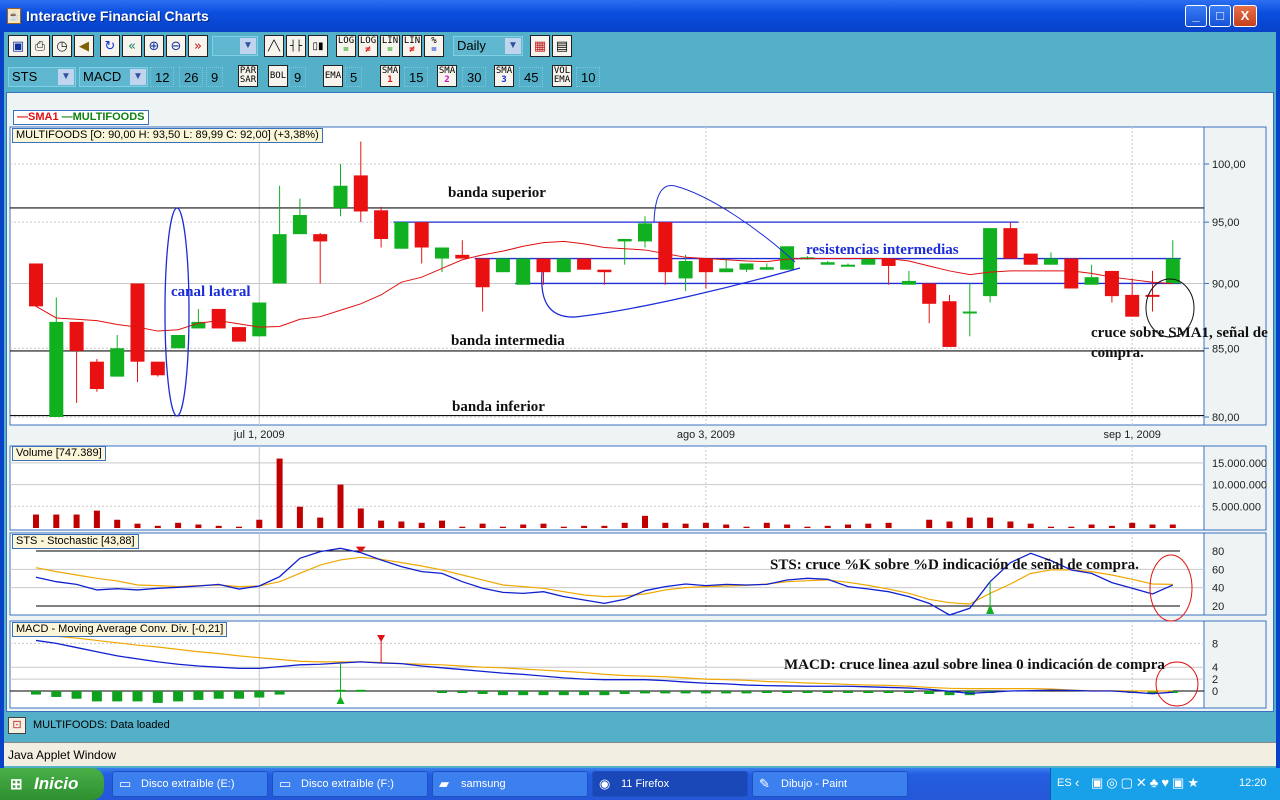 This screenshot has height=800, width=1280. What do you see at coordinates (640, 754) in the screenshot?
I see `applet-warning-bar: Java Applet Window` at bounding box center [640, 754].